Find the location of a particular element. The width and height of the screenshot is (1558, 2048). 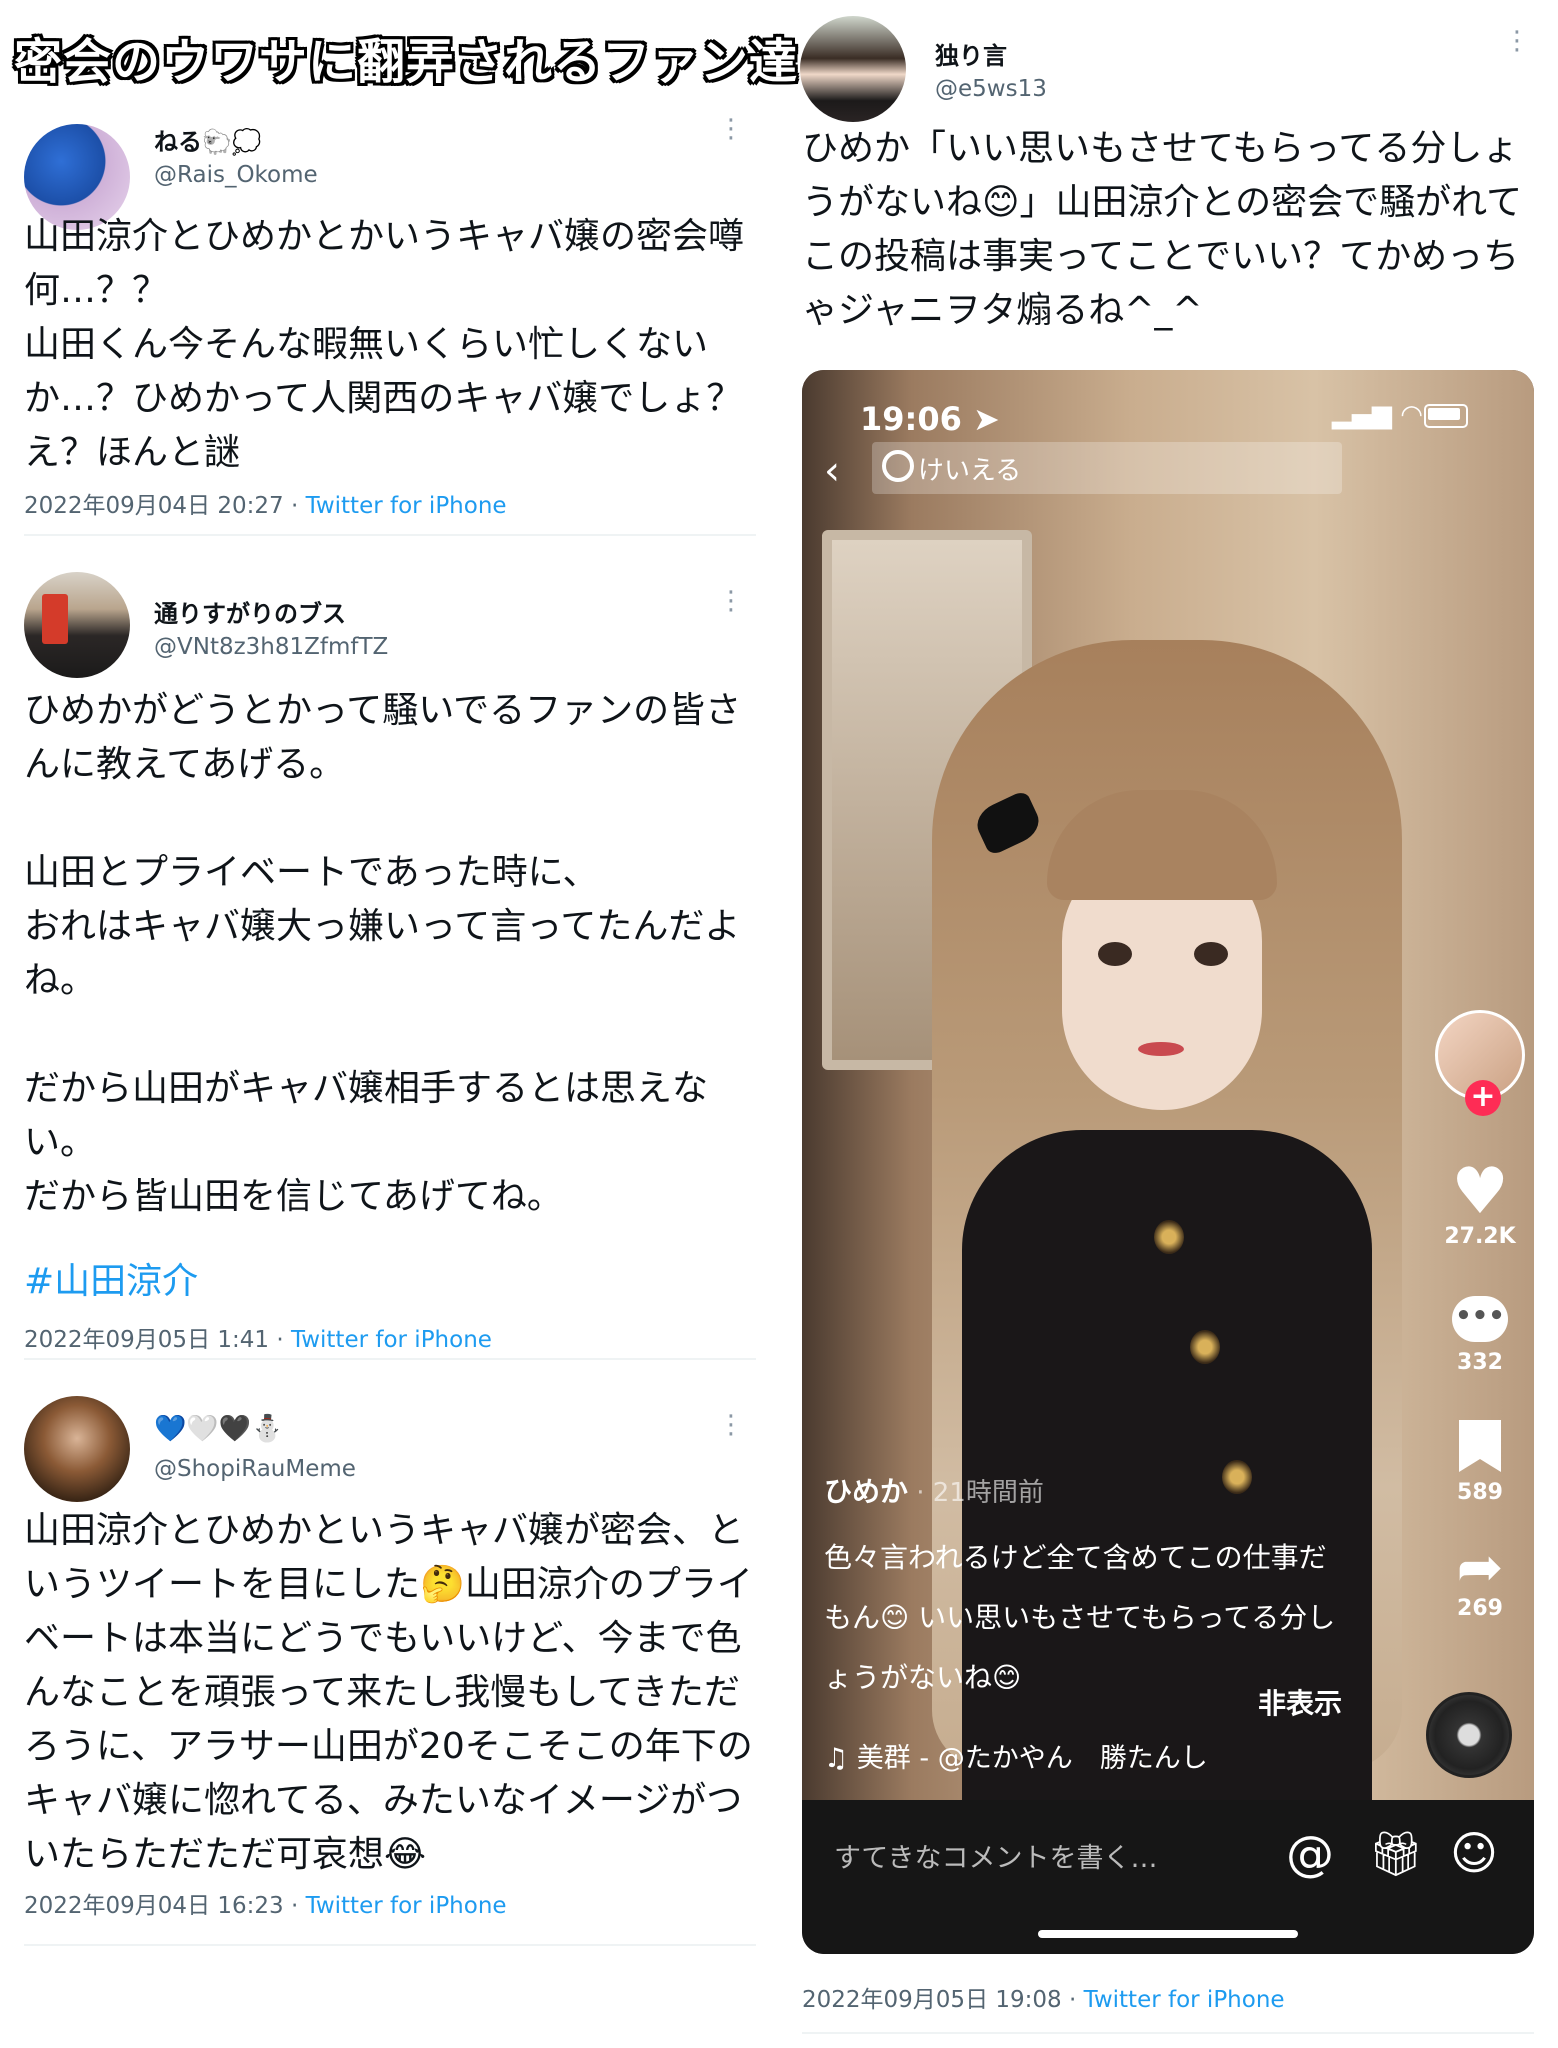

signal-icon: ▂▄▆ is located at coordinates (1362, 415).